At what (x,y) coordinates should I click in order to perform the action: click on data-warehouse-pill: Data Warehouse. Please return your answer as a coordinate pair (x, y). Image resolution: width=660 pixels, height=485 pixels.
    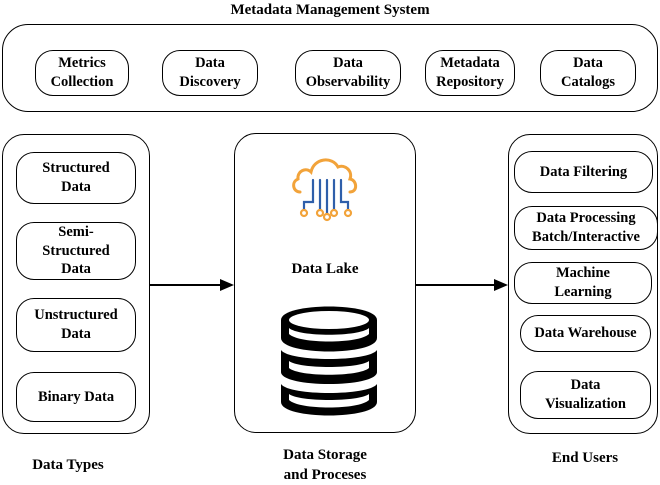
    Looking at the image, I should click on (585, 333).